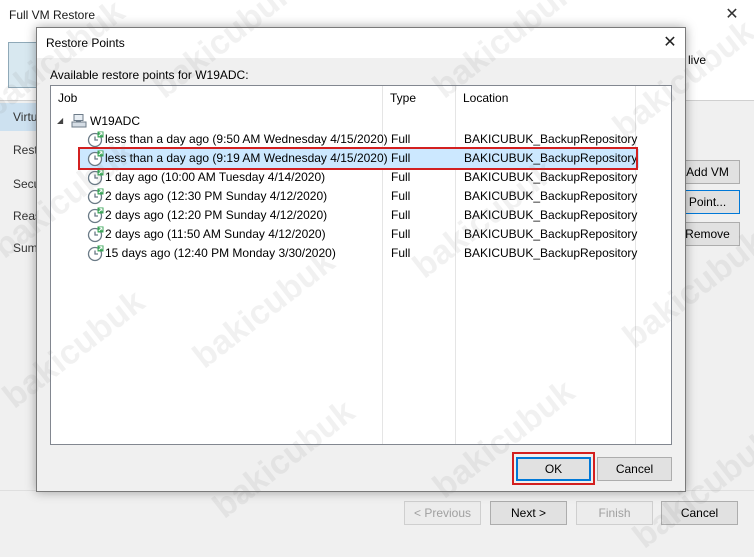  What do you see at coordinates (614, 513) in the screenshot?
I see `finish-button: Finish` at bounding box center [614, 513].